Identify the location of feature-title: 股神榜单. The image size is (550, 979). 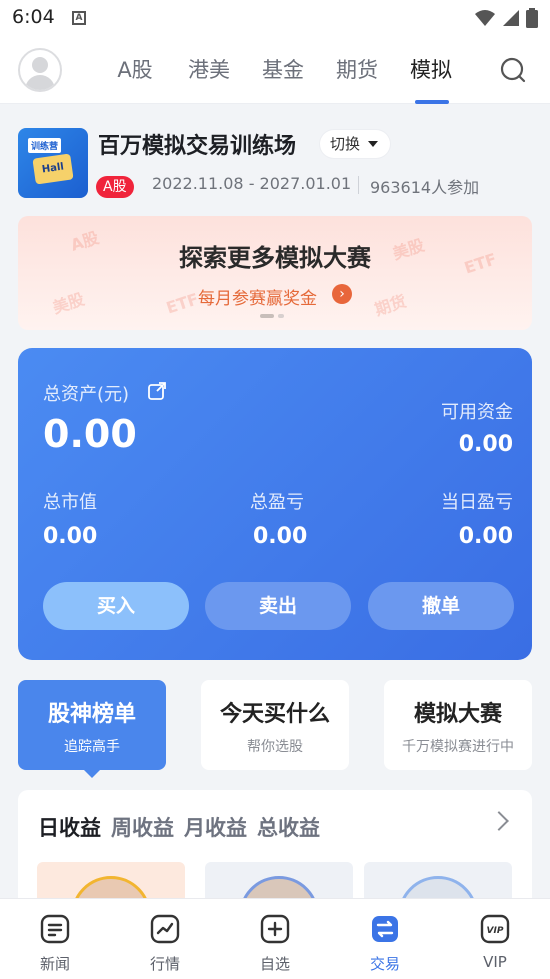
(91, 714).